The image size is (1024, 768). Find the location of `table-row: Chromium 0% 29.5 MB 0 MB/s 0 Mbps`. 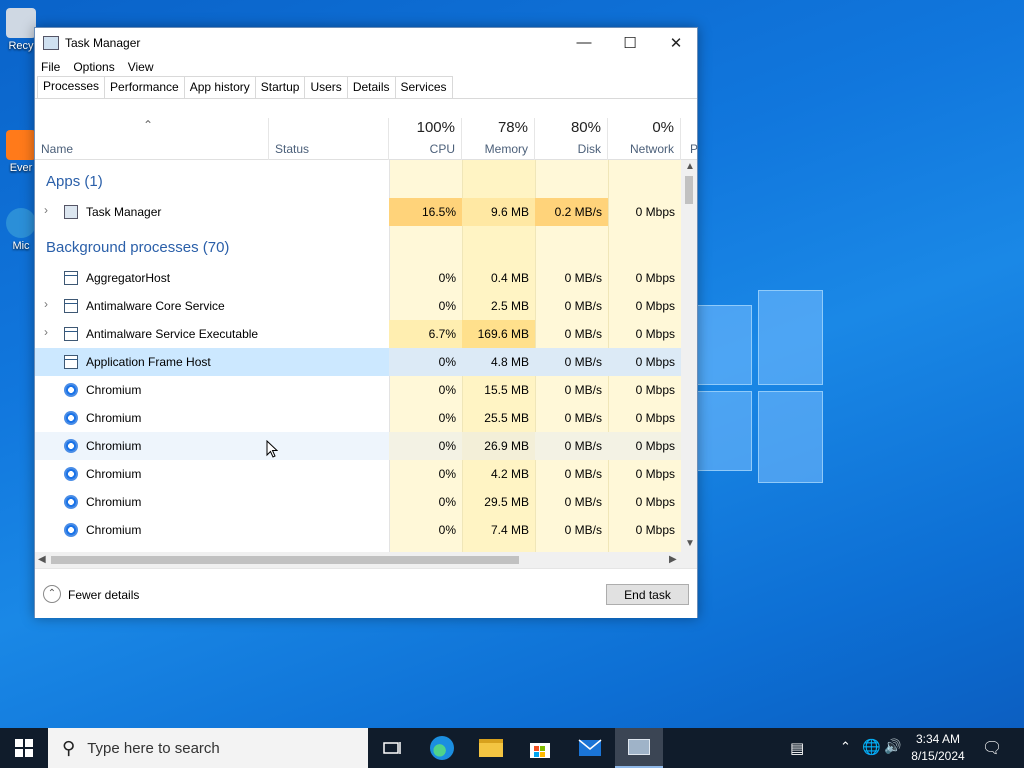

table-row: Chromium 0% 29.5 MB 0 MB/s 0 Mbps is located at coordinates (358, 502).